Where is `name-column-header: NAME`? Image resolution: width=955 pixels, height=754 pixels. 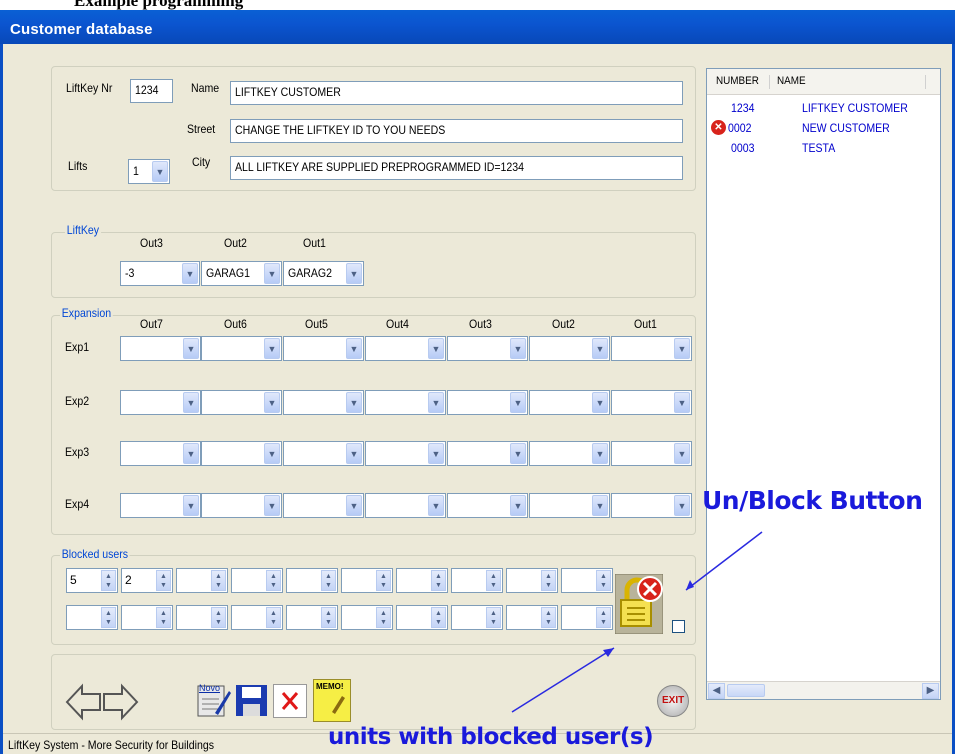 name-column-header: NAME is located at coordinates (791, 81).